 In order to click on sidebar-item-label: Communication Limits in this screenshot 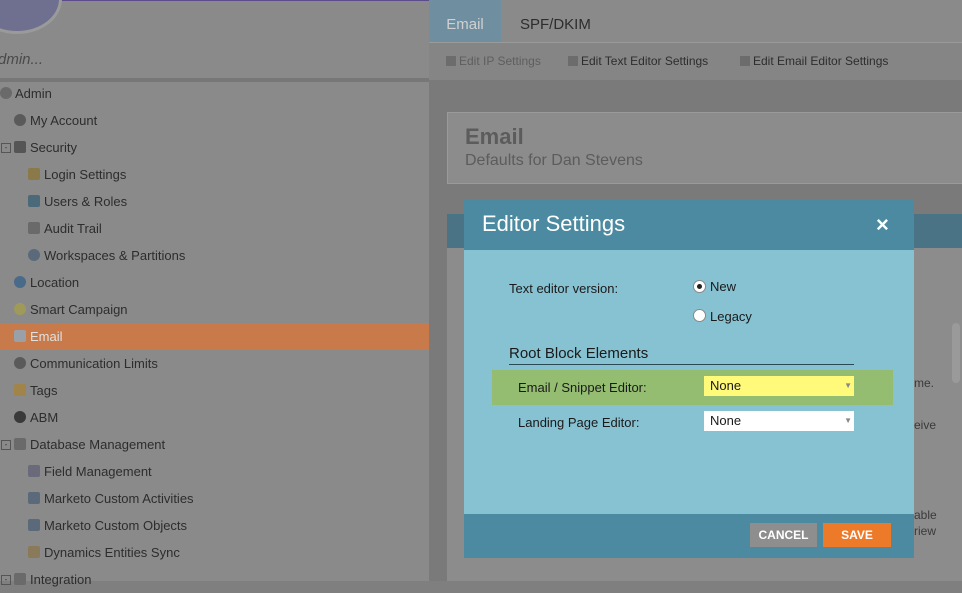, I will do `click(94, 363)`.